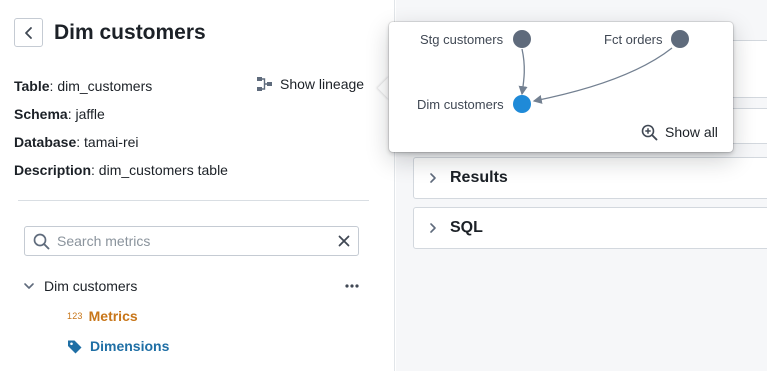 Image resolution: width=767 pixels, height=371 pixels. What do you see at coordinates (460, 104) in the screenshot?
I see `lineage-node-label: Dim customers` at bounding box center [460, 104].